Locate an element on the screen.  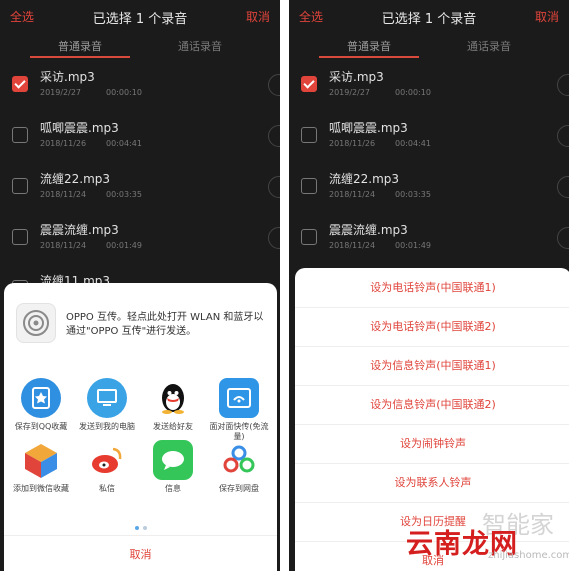
share-target-label: 发送给好友 is located at coordinates (173, 426).